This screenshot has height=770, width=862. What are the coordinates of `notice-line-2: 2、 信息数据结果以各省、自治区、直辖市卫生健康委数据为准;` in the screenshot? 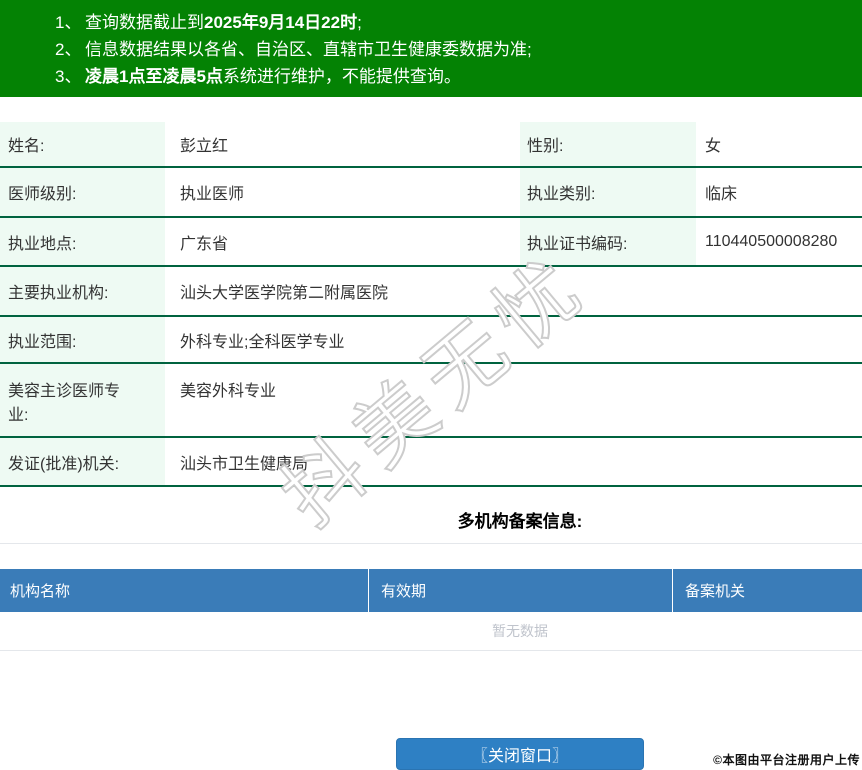 It's located at (448, 49).